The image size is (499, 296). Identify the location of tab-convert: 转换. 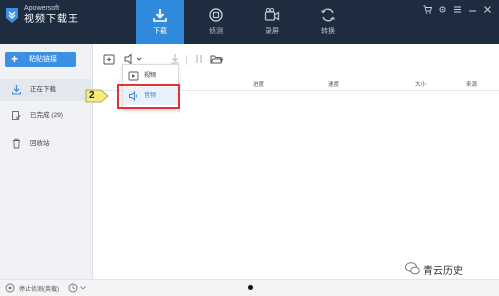
(328, 22).